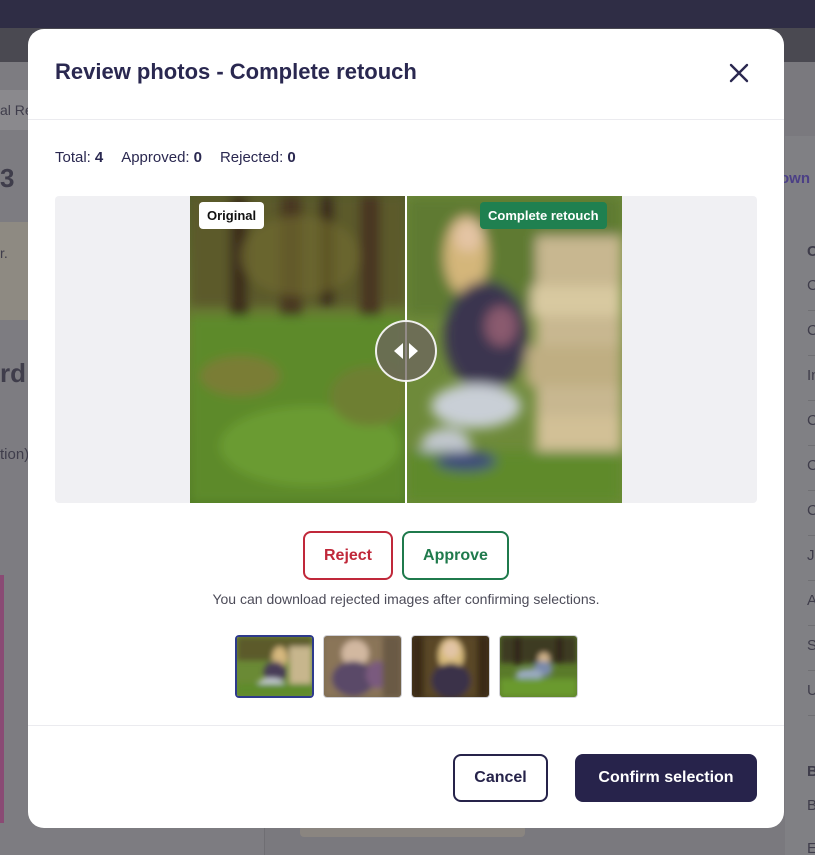  Describe the element at coordinates (455, 555) in the screenshot. I see `approve-button: Approve` at that location.